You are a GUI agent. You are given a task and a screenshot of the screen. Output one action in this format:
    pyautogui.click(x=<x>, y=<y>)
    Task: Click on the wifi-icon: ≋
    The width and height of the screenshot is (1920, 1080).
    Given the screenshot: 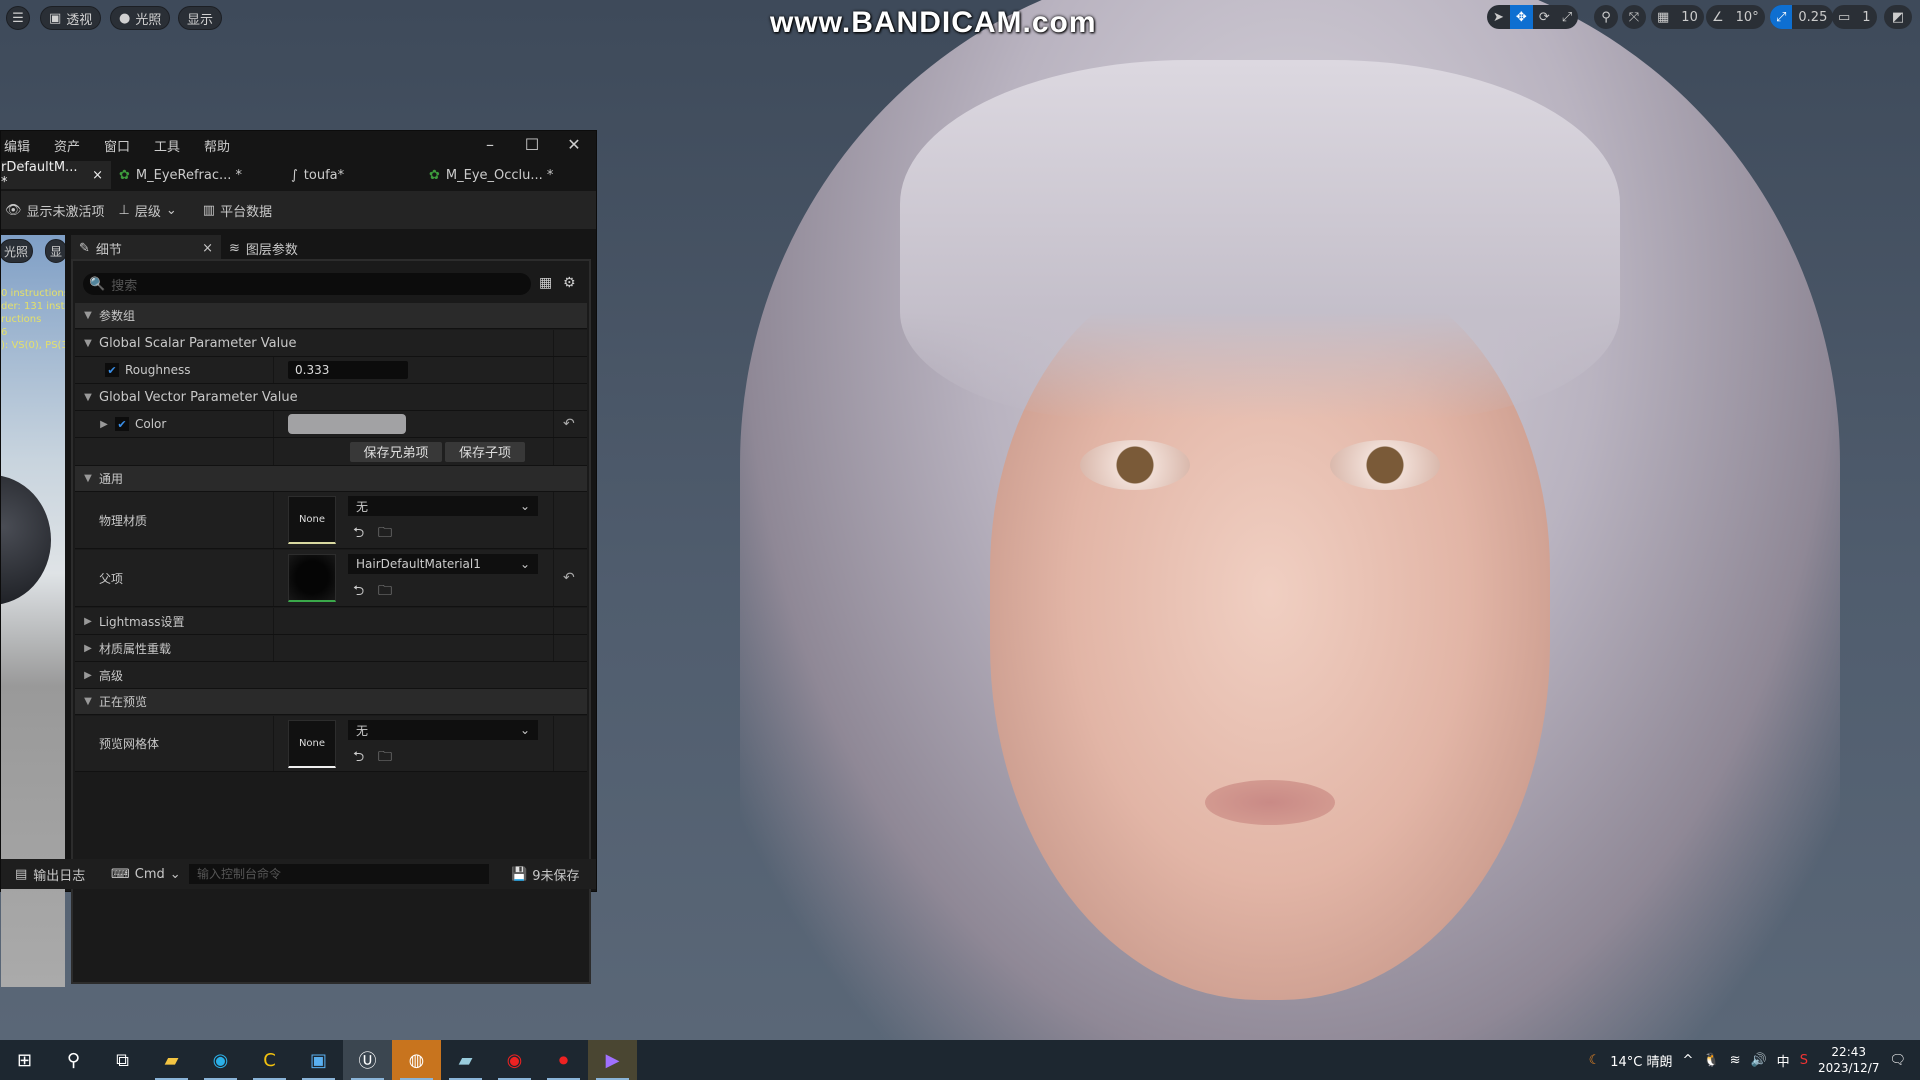 What is the action you would take?
    pyautogui.click(x=1735, y=1060)
    